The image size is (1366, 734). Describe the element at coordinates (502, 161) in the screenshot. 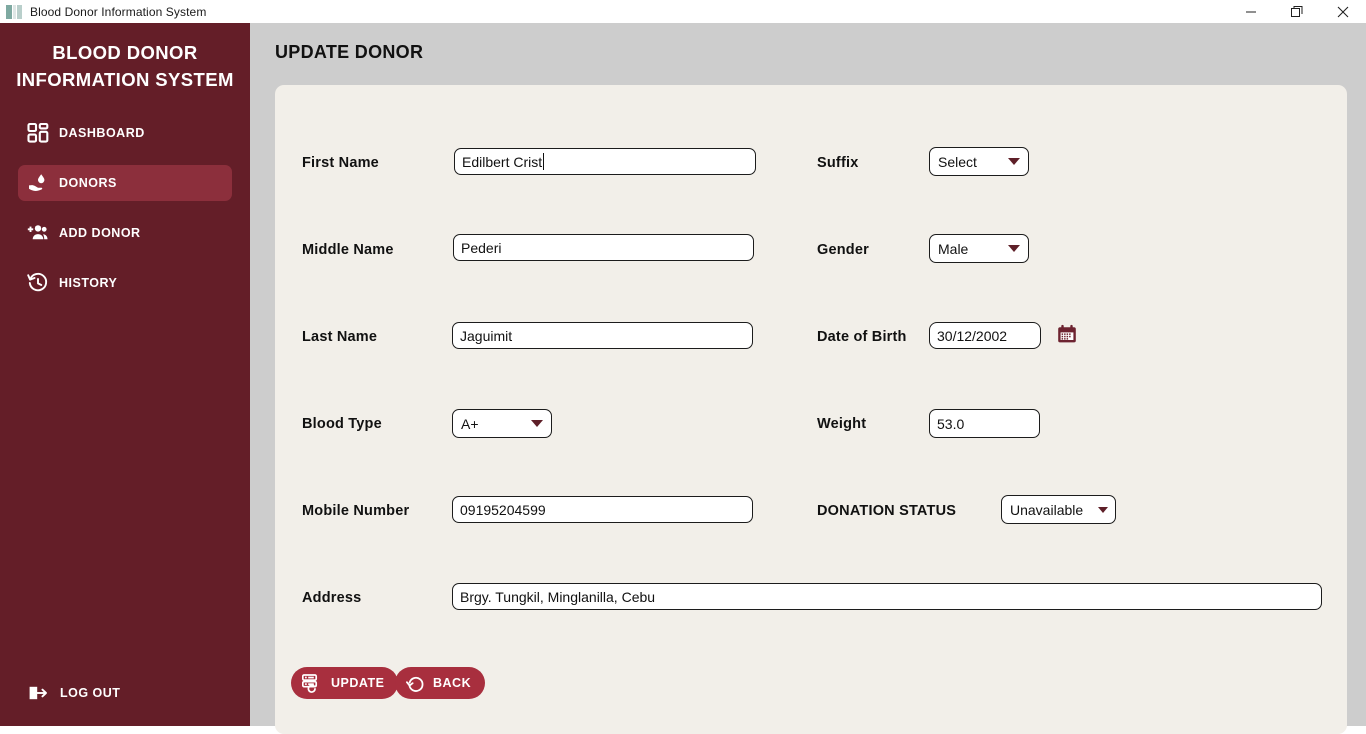

I see `first-name-value: Edilbert Crist` at that location.